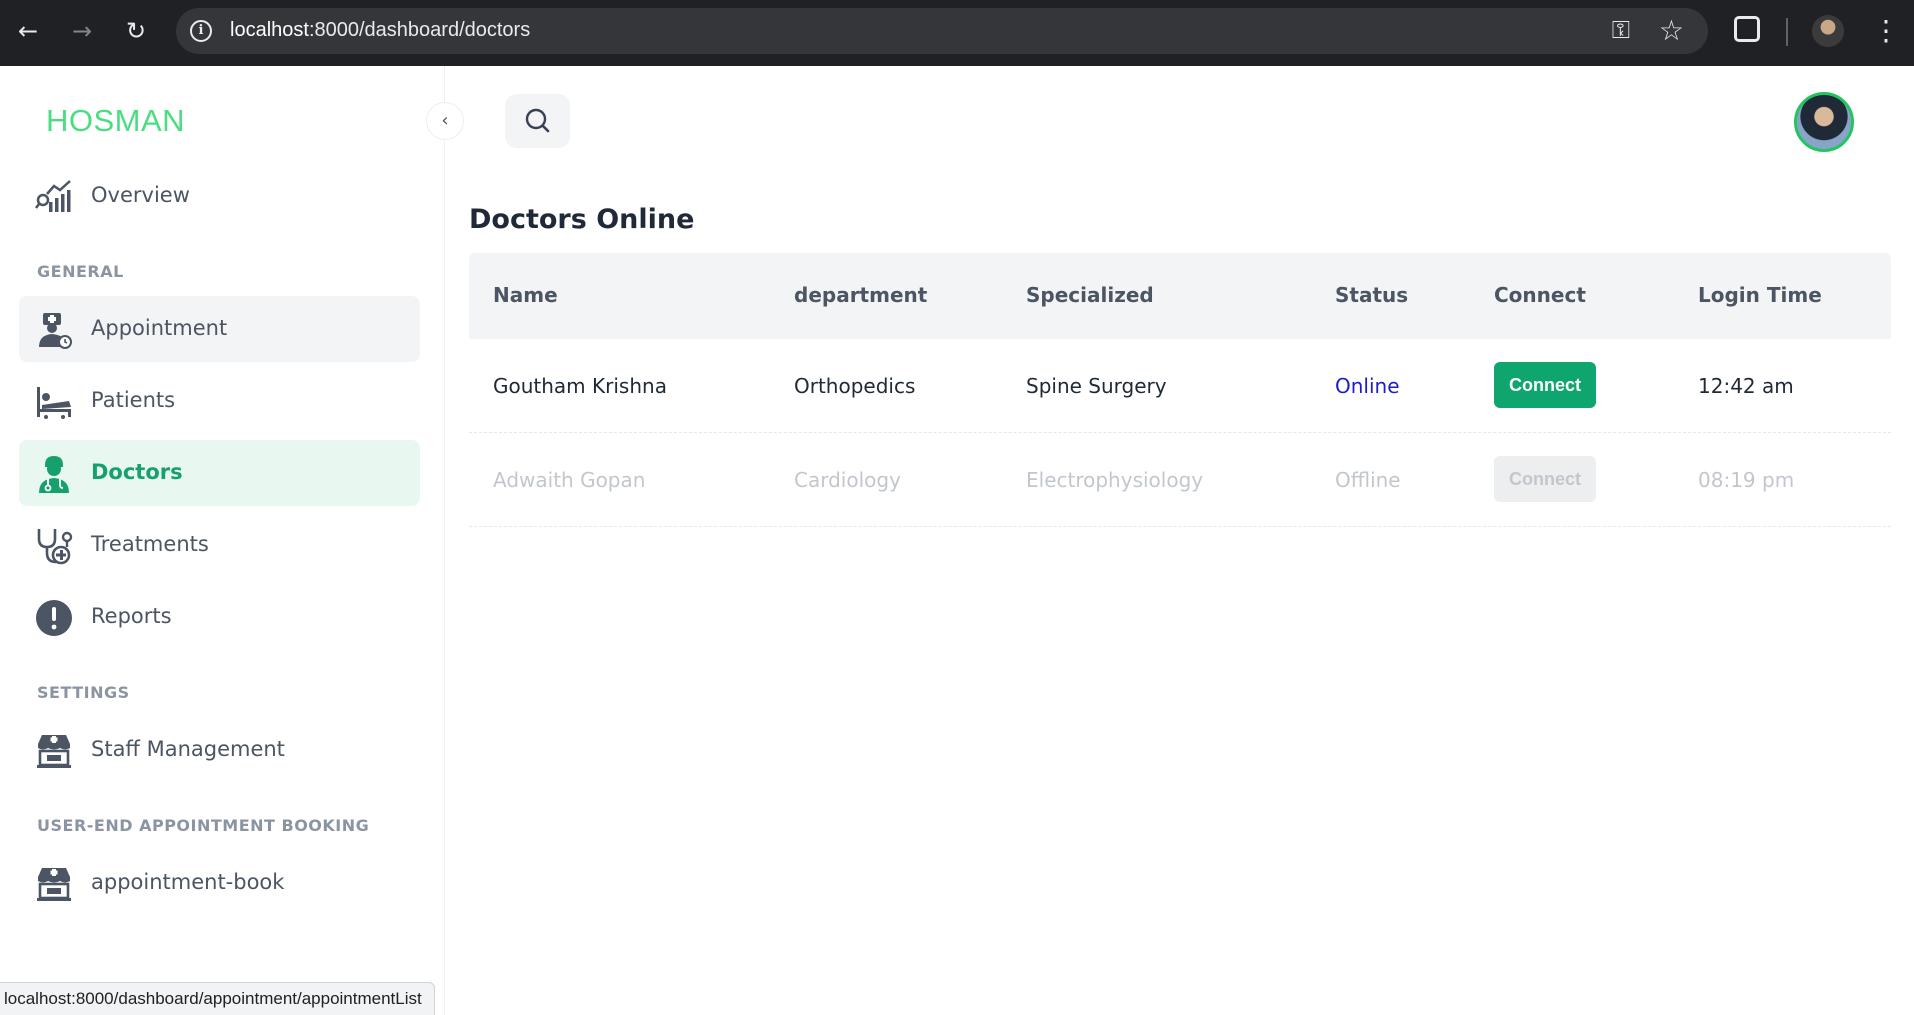 The width and height of the screenshot is (1914, 1015). I want to click on sidebar-item-label: Patients, so click(133, 400).